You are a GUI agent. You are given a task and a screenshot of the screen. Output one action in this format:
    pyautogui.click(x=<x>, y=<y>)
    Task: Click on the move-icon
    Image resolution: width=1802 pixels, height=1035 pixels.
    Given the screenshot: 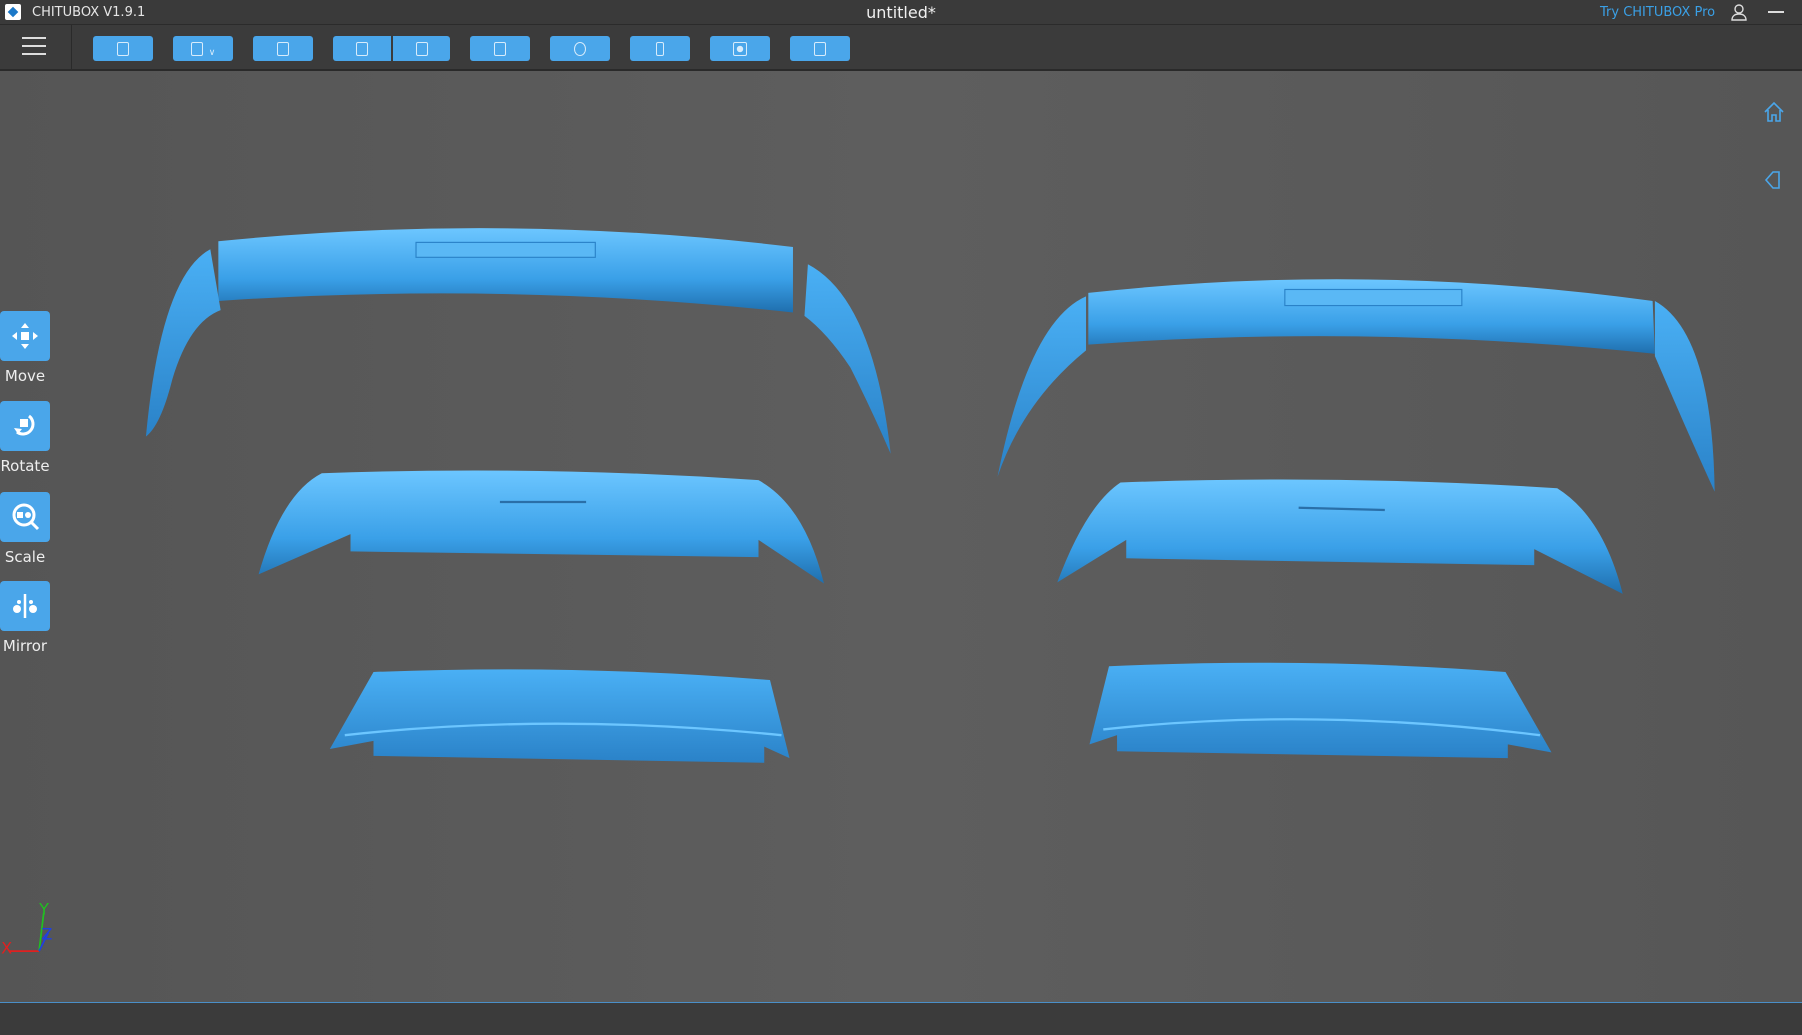 What is the action you would take?
    pyautogui.click(x=25, y=336)
    